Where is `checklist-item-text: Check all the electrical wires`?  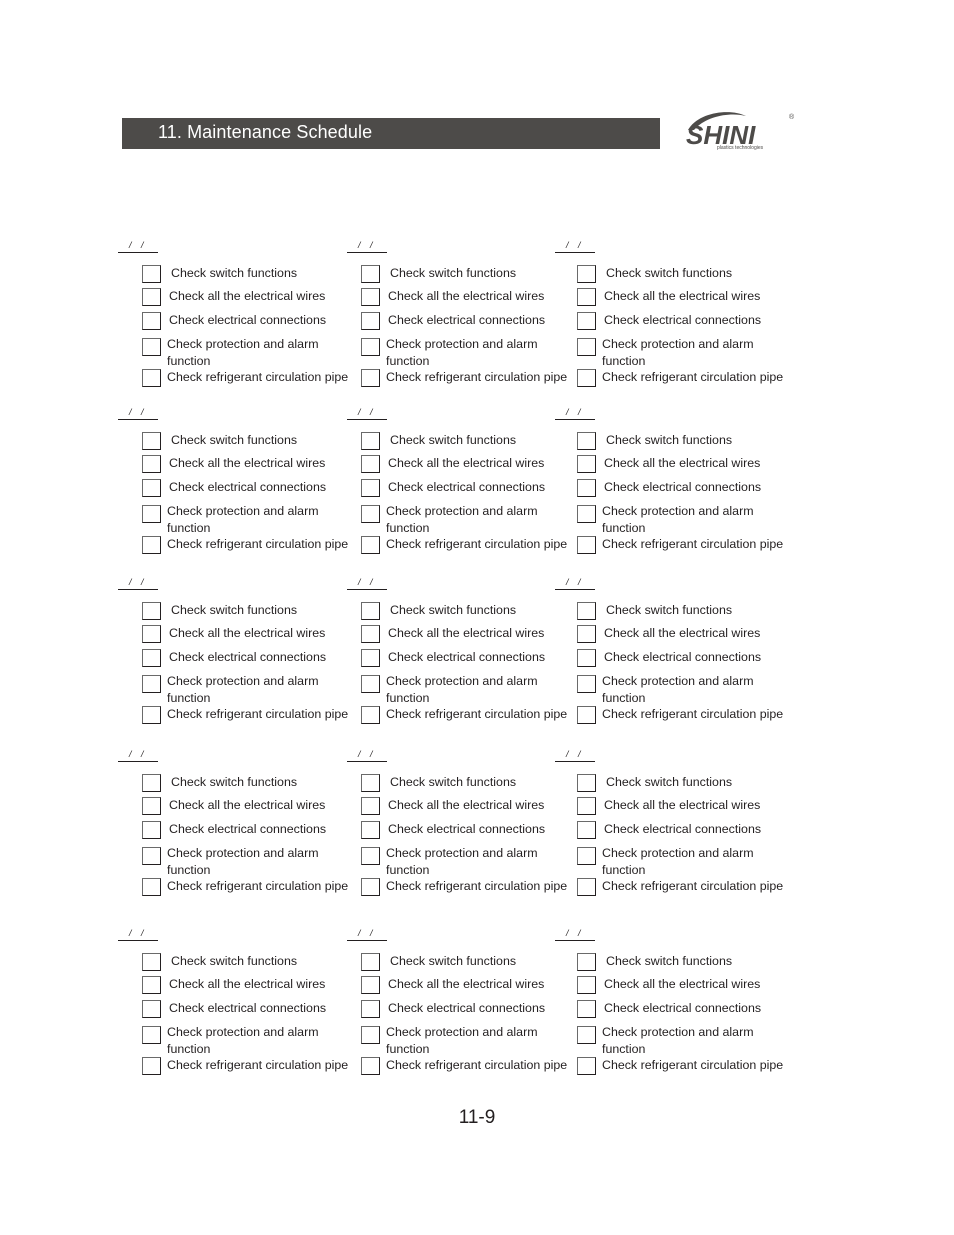 checklist-item-text: Check all the electrical wires is located at coordinates (682, 296).